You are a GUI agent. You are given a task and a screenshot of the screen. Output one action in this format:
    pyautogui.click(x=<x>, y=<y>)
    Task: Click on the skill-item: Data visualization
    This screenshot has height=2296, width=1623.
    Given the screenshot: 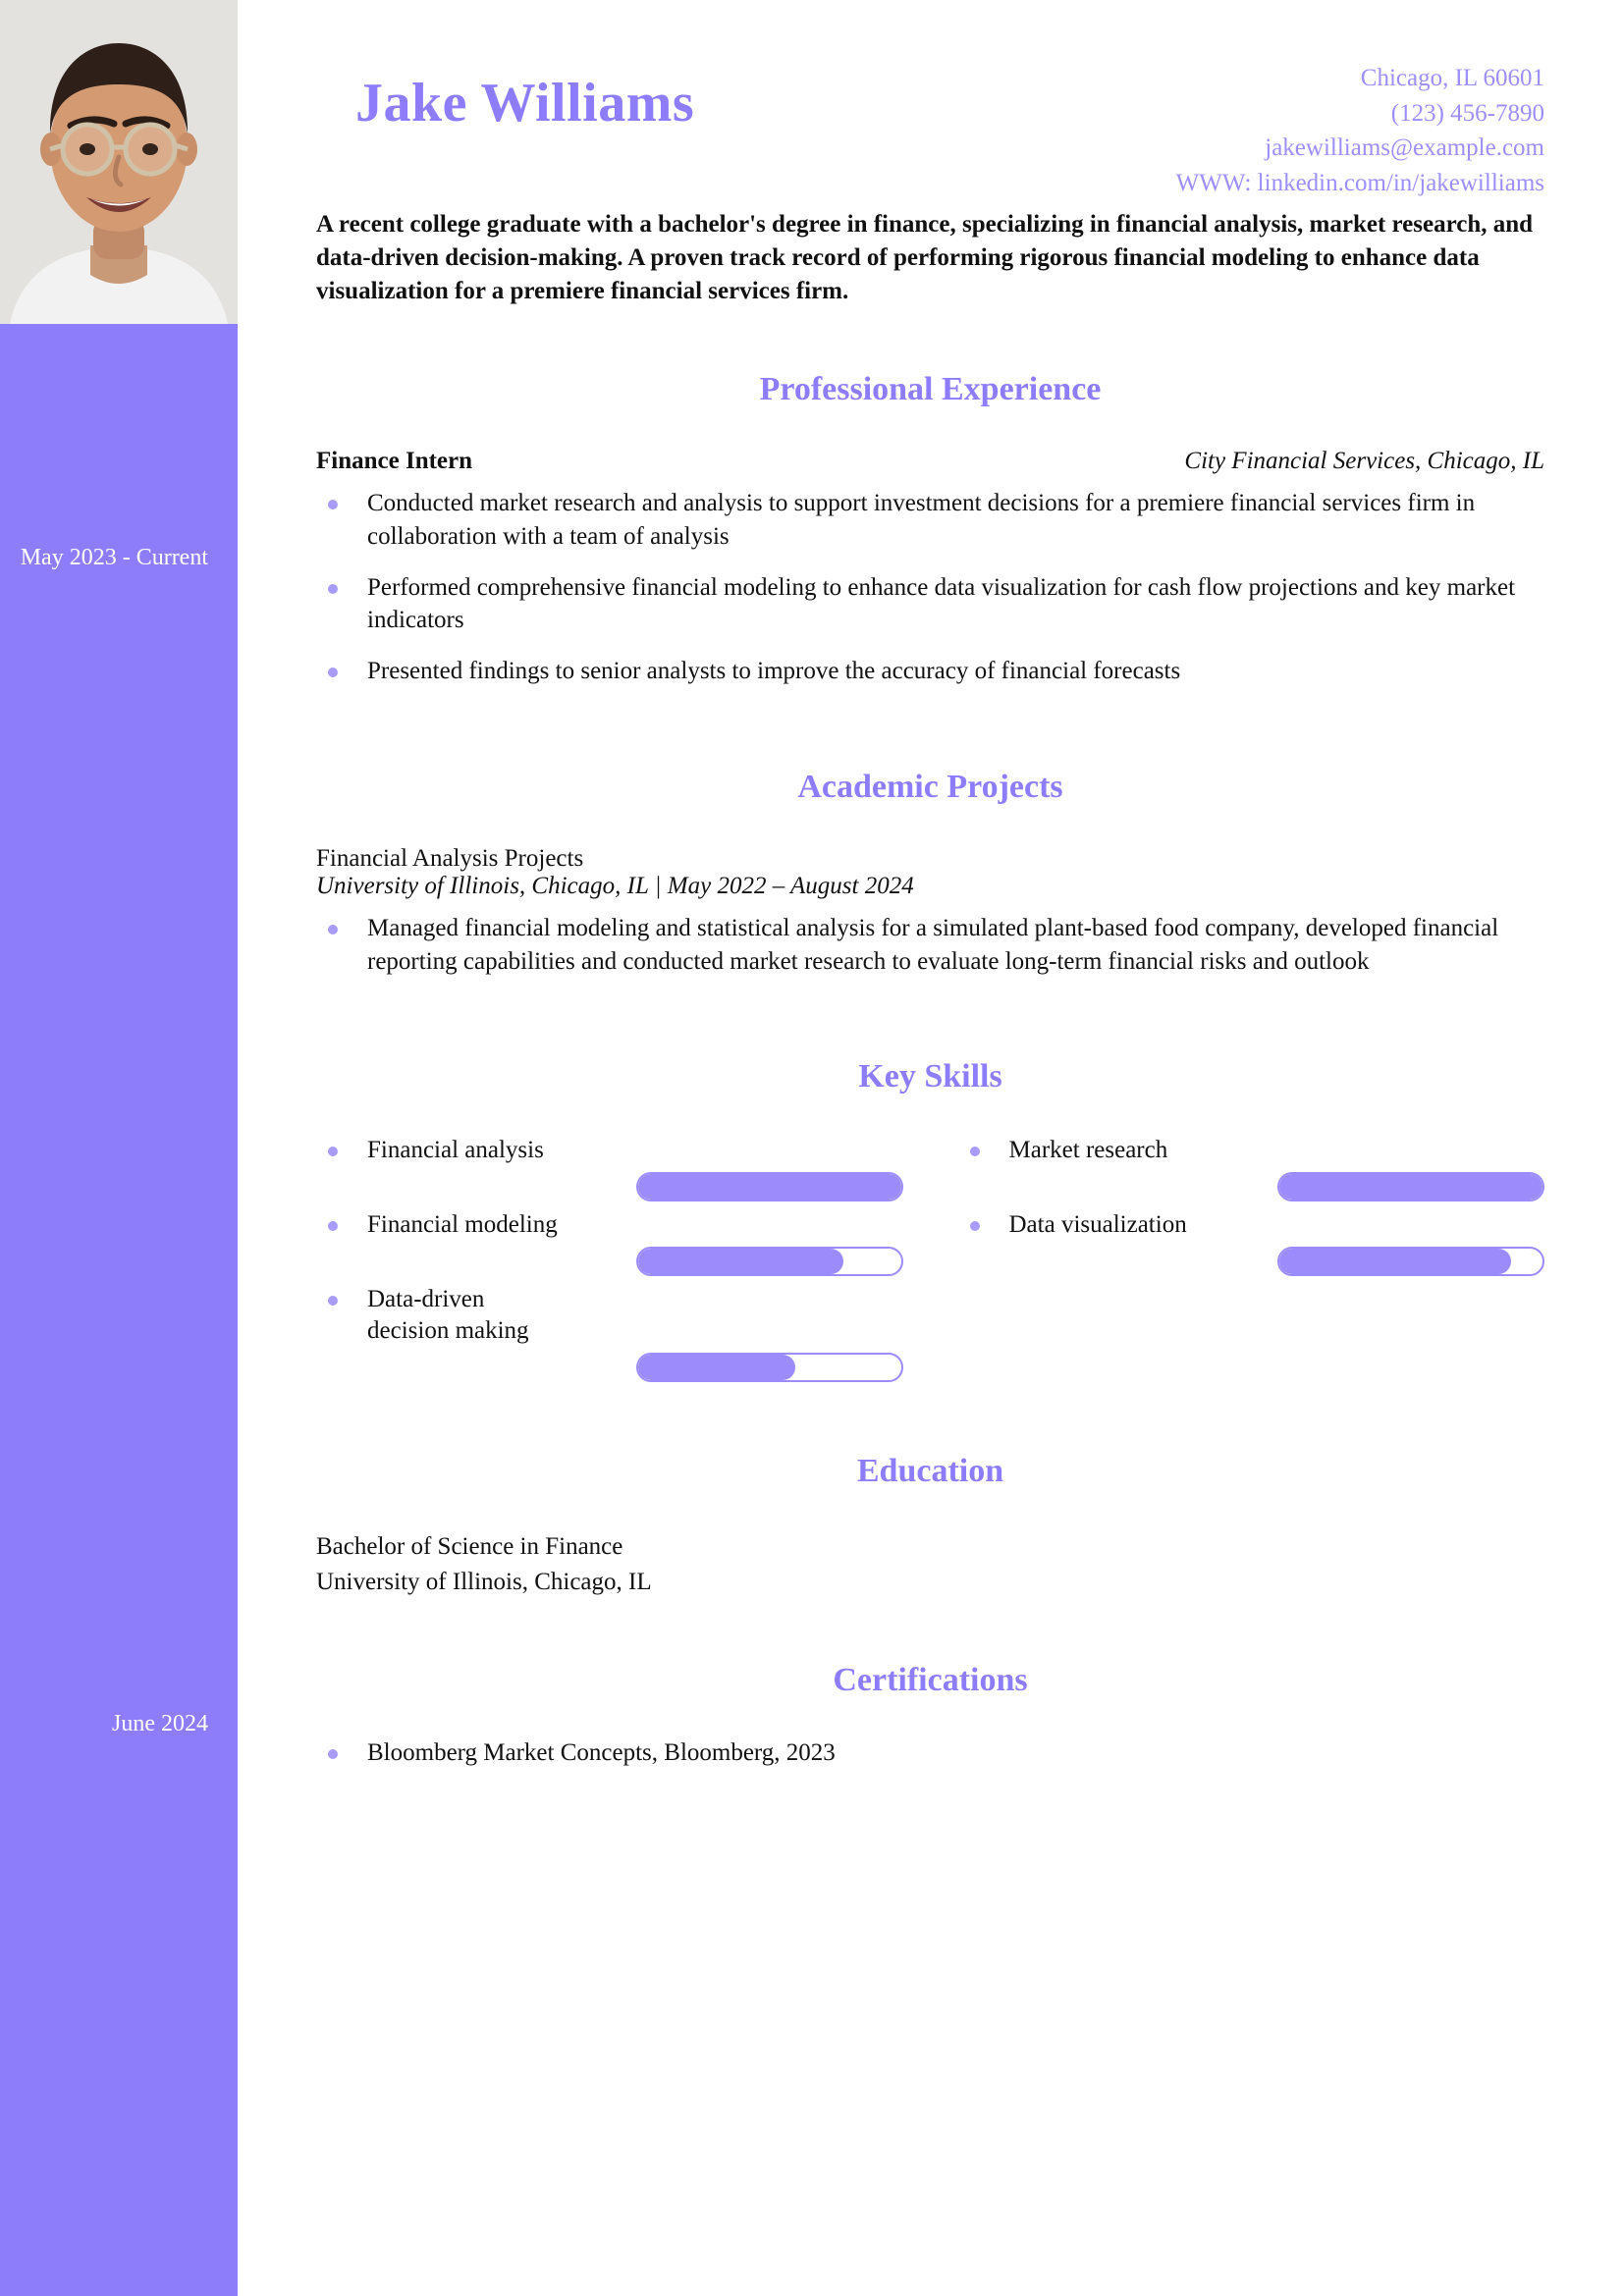 What is the action you would take?
    pyautogui.click(x=1251, y=1243)
    